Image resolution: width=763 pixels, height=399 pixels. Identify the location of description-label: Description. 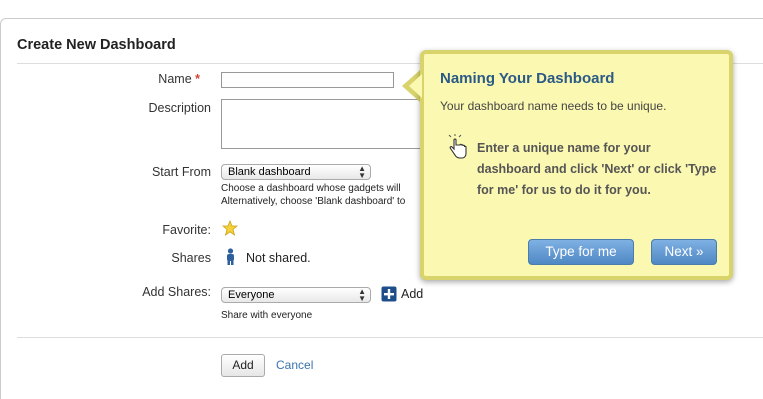
(179, 108).